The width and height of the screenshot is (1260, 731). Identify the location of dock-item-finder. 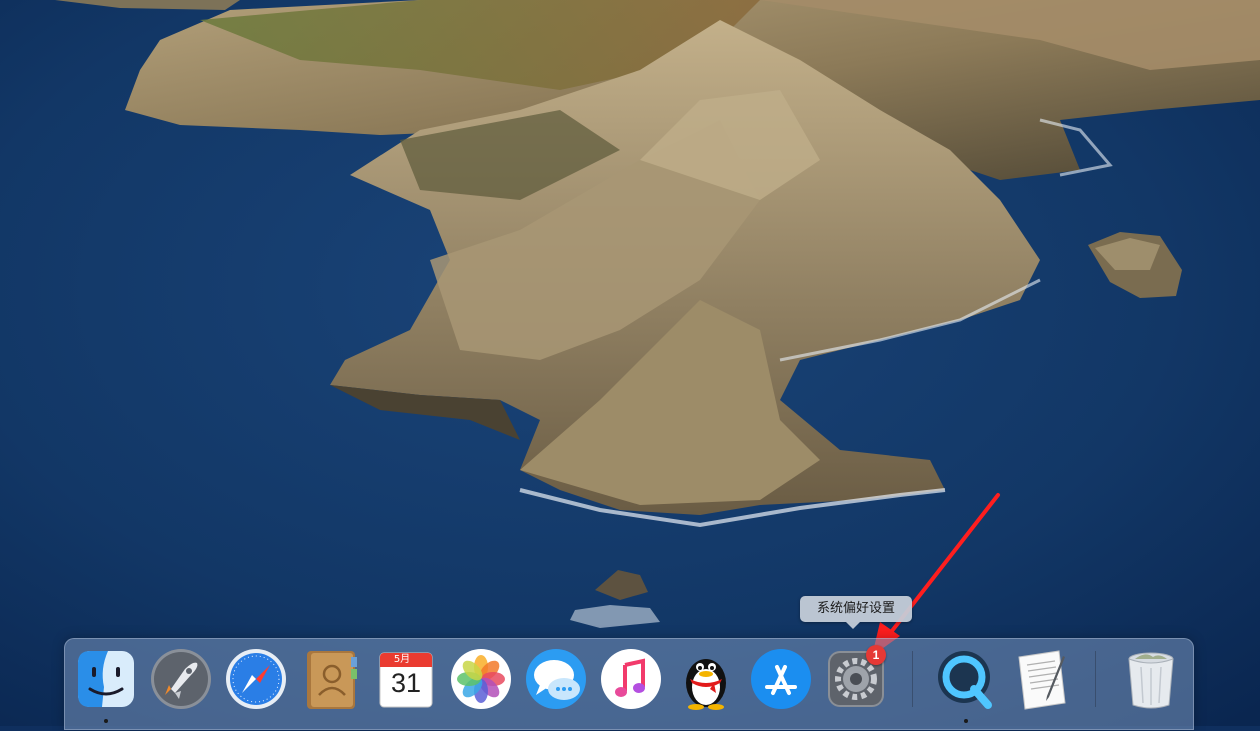
(106, 685).